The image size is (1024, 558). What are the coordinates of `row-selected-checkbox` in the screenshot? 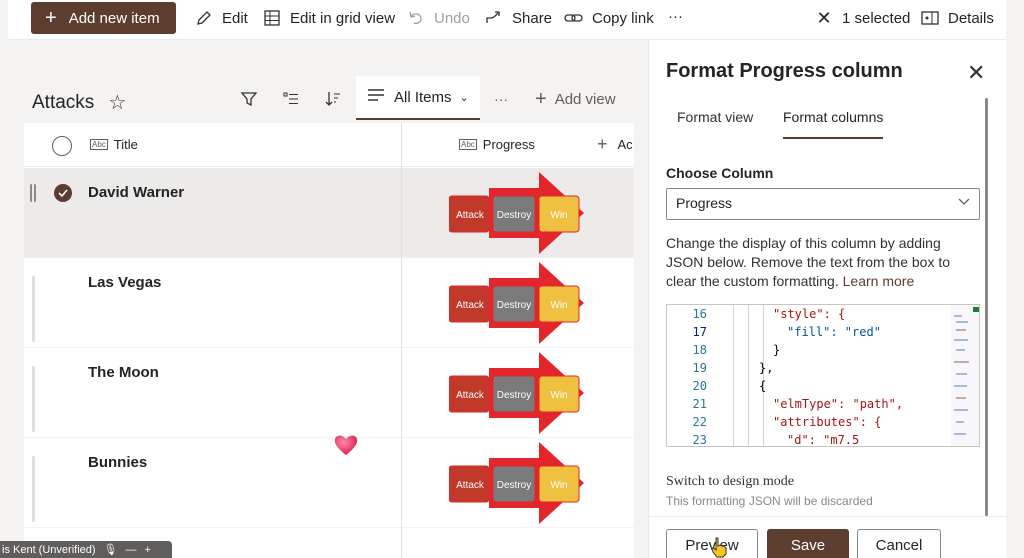 It's located at (63, 193).